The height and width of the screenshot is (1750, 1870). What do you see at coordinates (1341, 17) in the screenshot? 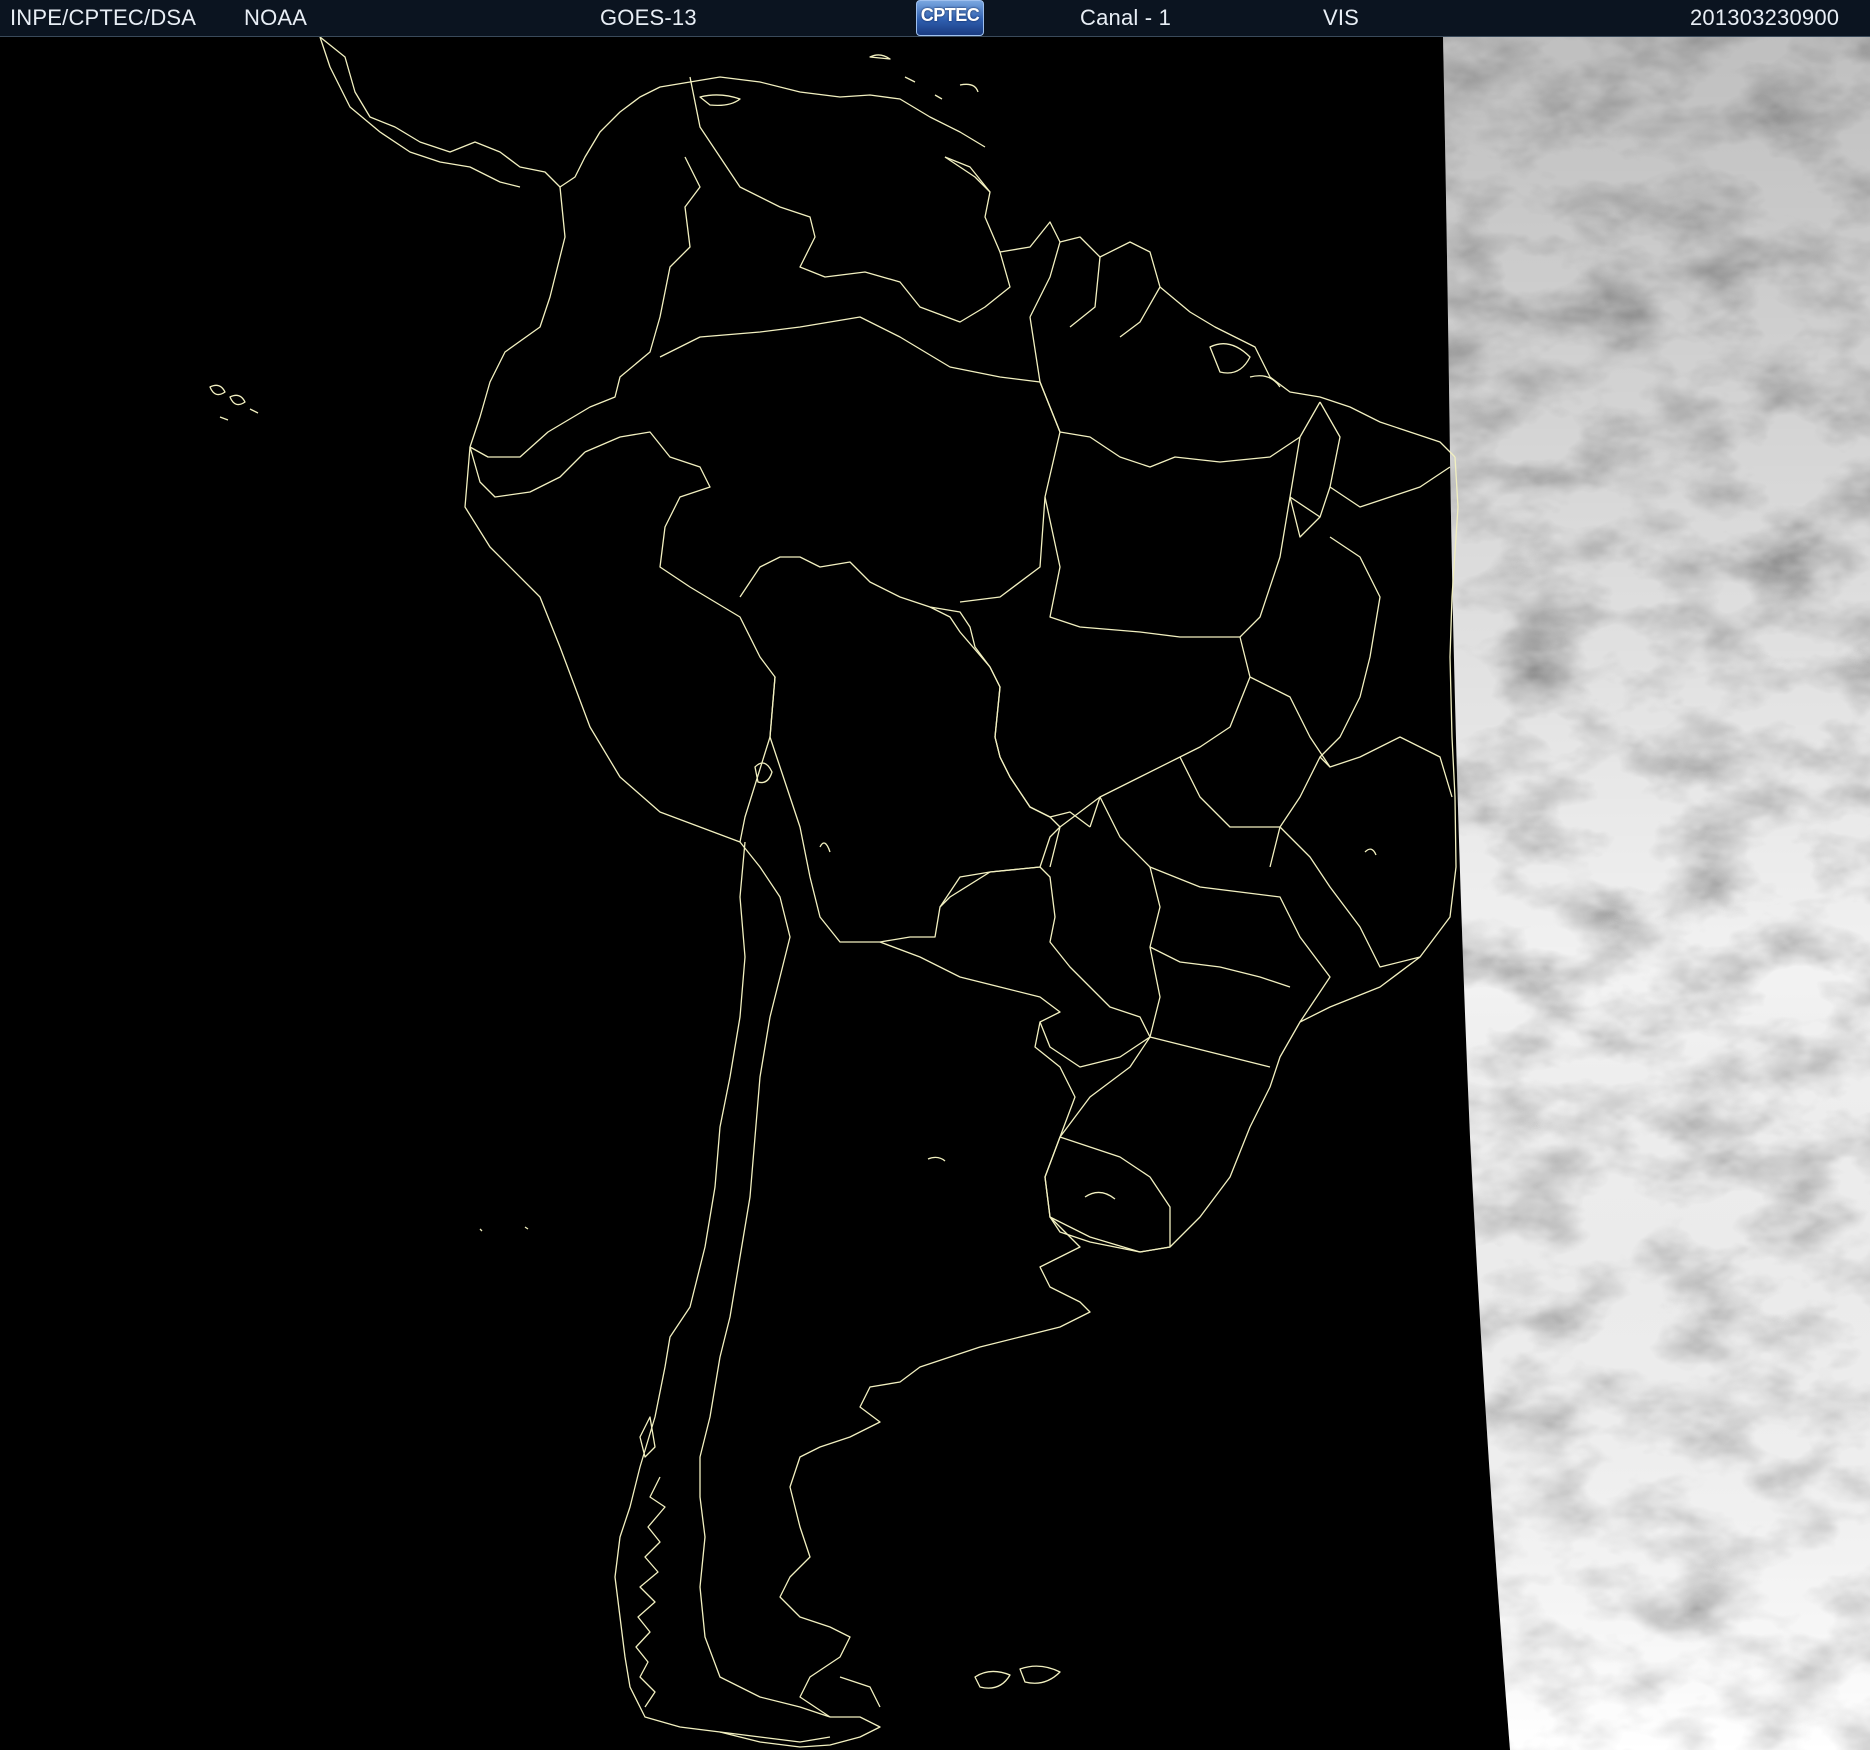
I see `band-label: VIS` at bounding box center [1341, 17].